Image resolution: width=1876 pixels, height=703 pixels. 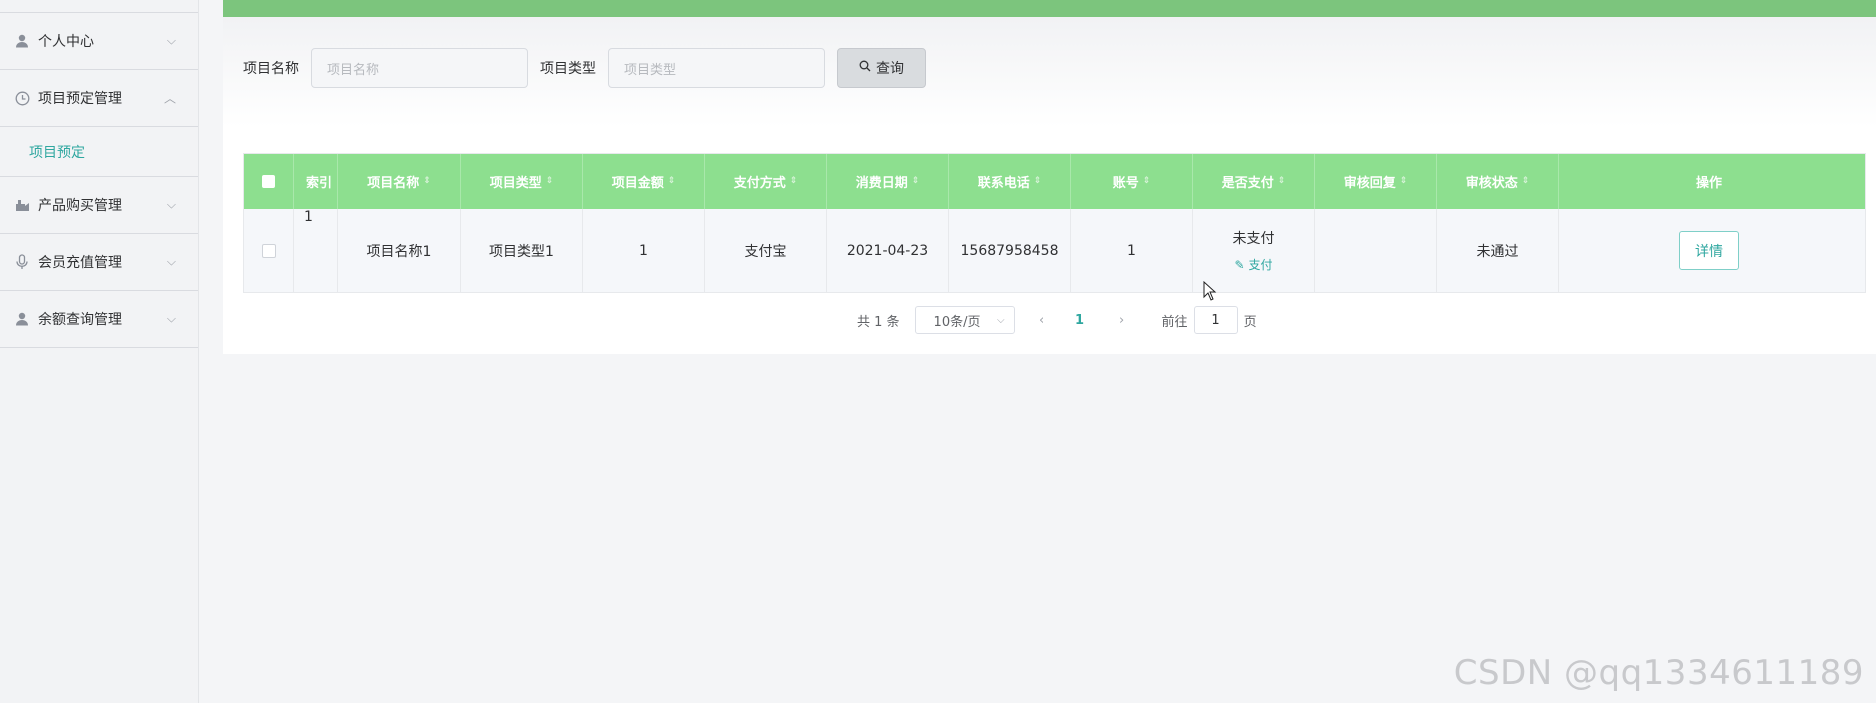 I want to click on sidebar-item-member-recharge-management: 会员充值管理 ⌵, so click(x=99, y=262).